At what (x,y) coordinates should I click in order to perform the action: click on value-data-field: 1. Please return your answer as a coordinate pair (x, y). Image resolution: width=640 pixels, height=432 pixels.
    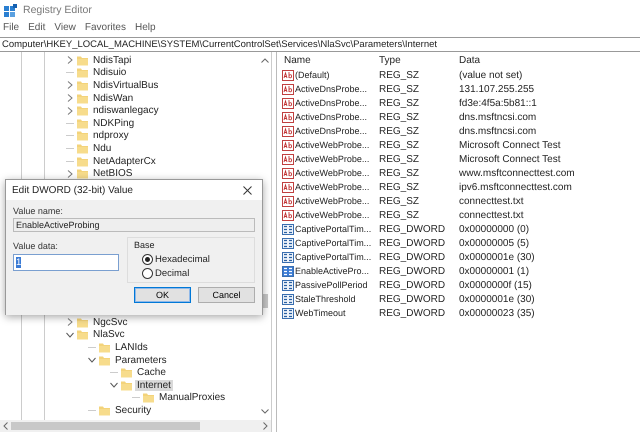
    Looking at the image, I should click on (66, 262).